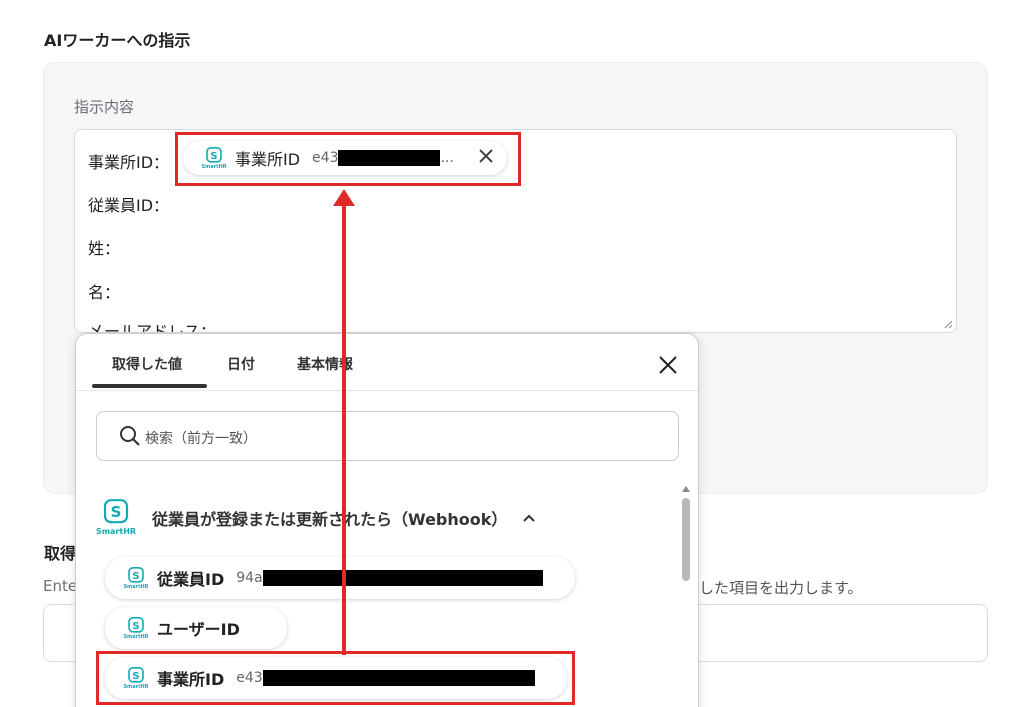 This screenshot has height=707, width=1013. Describe the element at coordinates (402, 578) in the screenshot. I see `redacted-value` at that location.